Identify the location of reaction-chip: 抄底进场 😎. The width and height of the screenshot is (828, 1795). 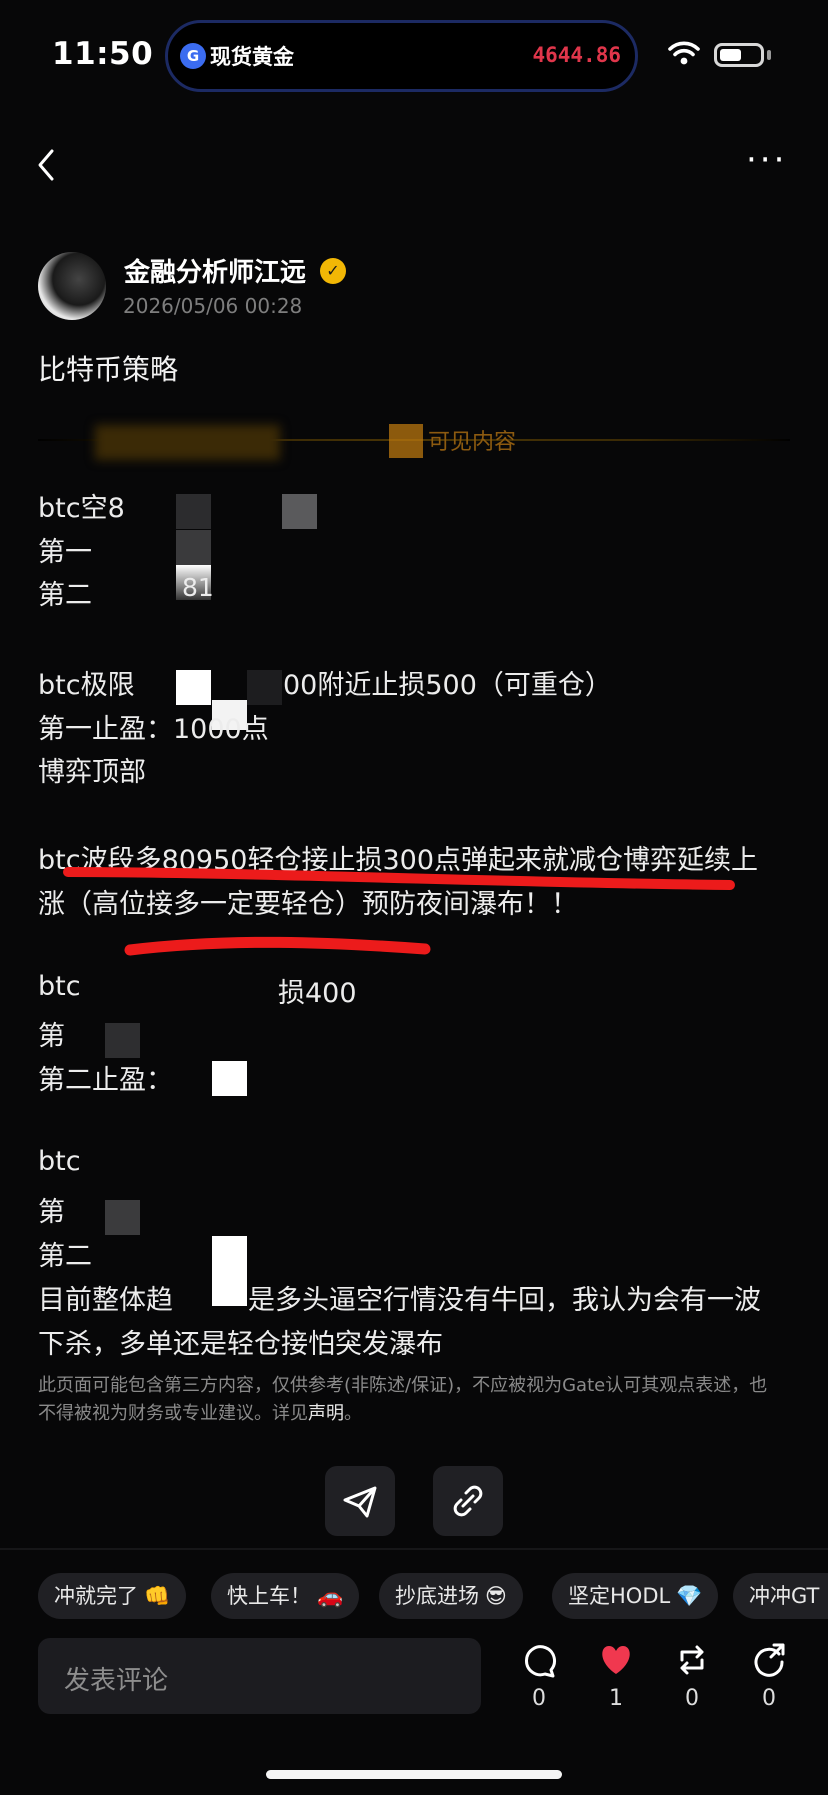
(451, 1596).